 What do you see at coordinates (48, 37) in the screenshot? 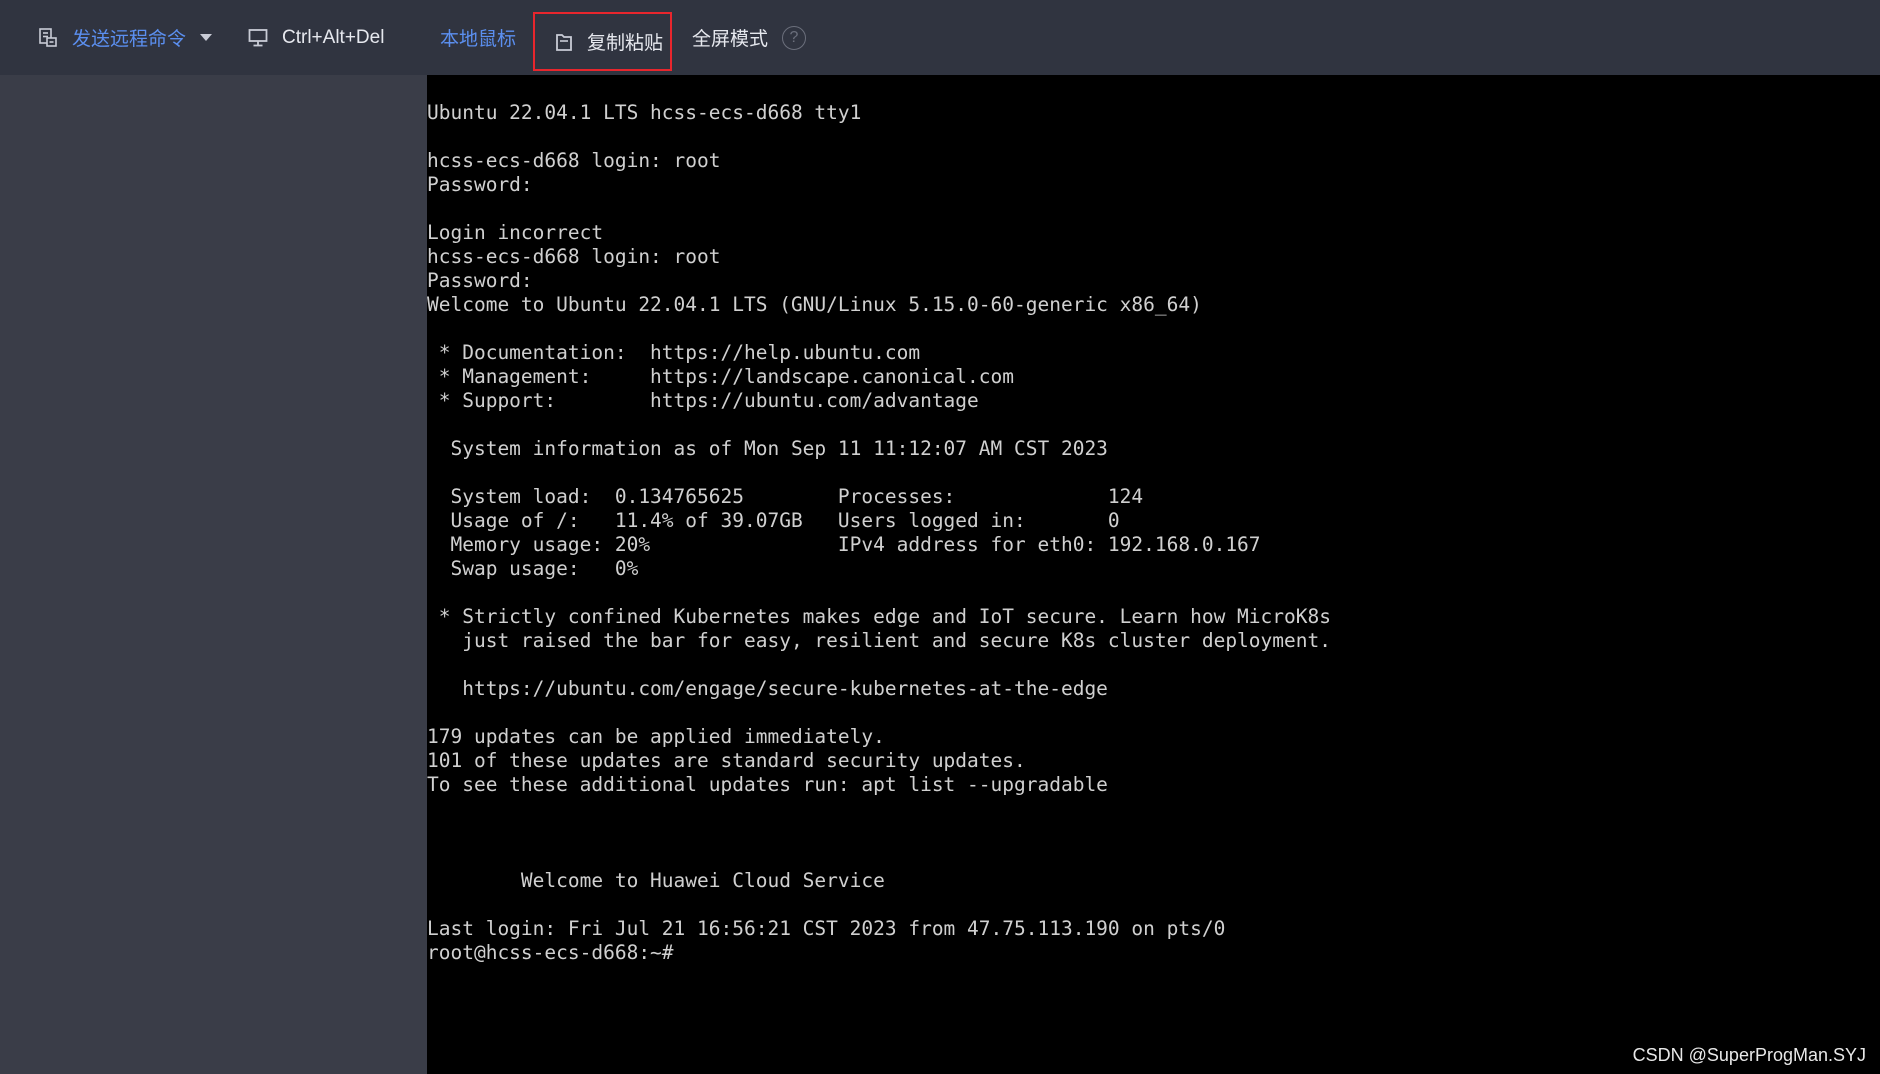
I see `command-list-icon` at bounding box center [48, 37].